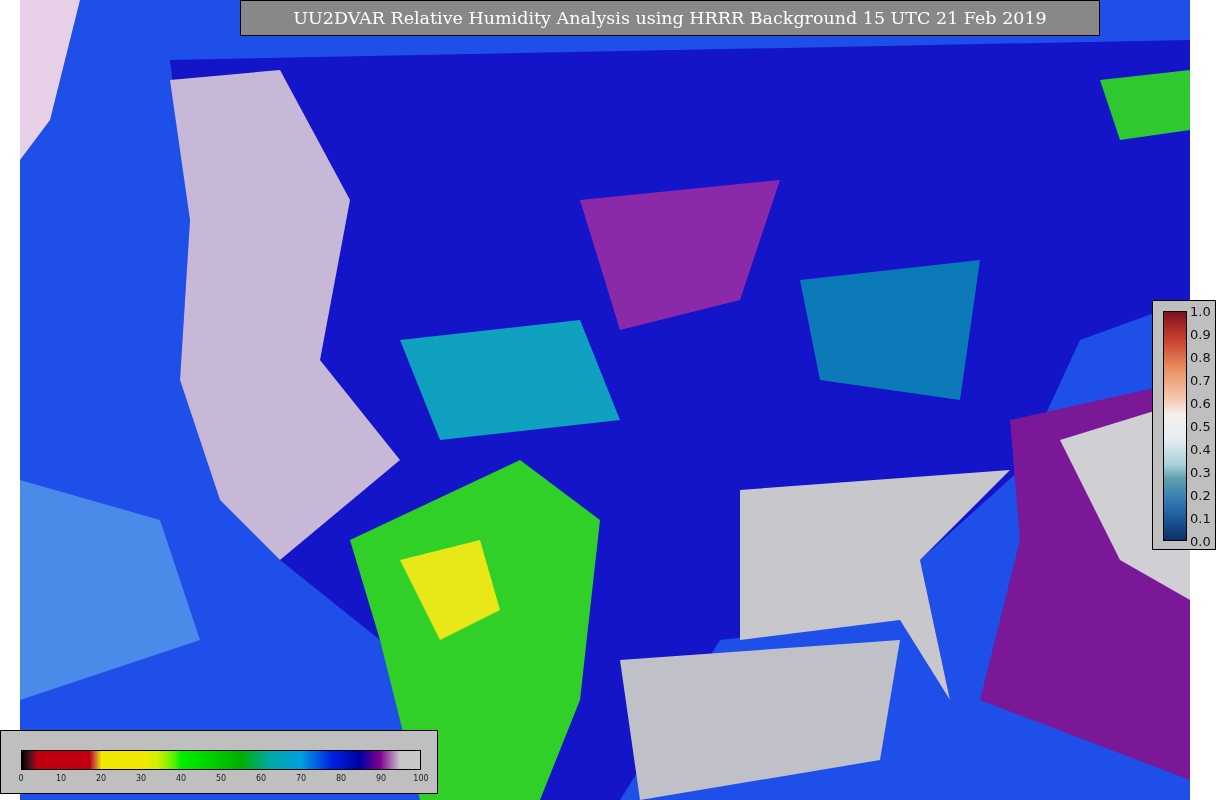 This screenshot has width=1216, height=800. I want to click on tick-label: 50, so click(221, 778).